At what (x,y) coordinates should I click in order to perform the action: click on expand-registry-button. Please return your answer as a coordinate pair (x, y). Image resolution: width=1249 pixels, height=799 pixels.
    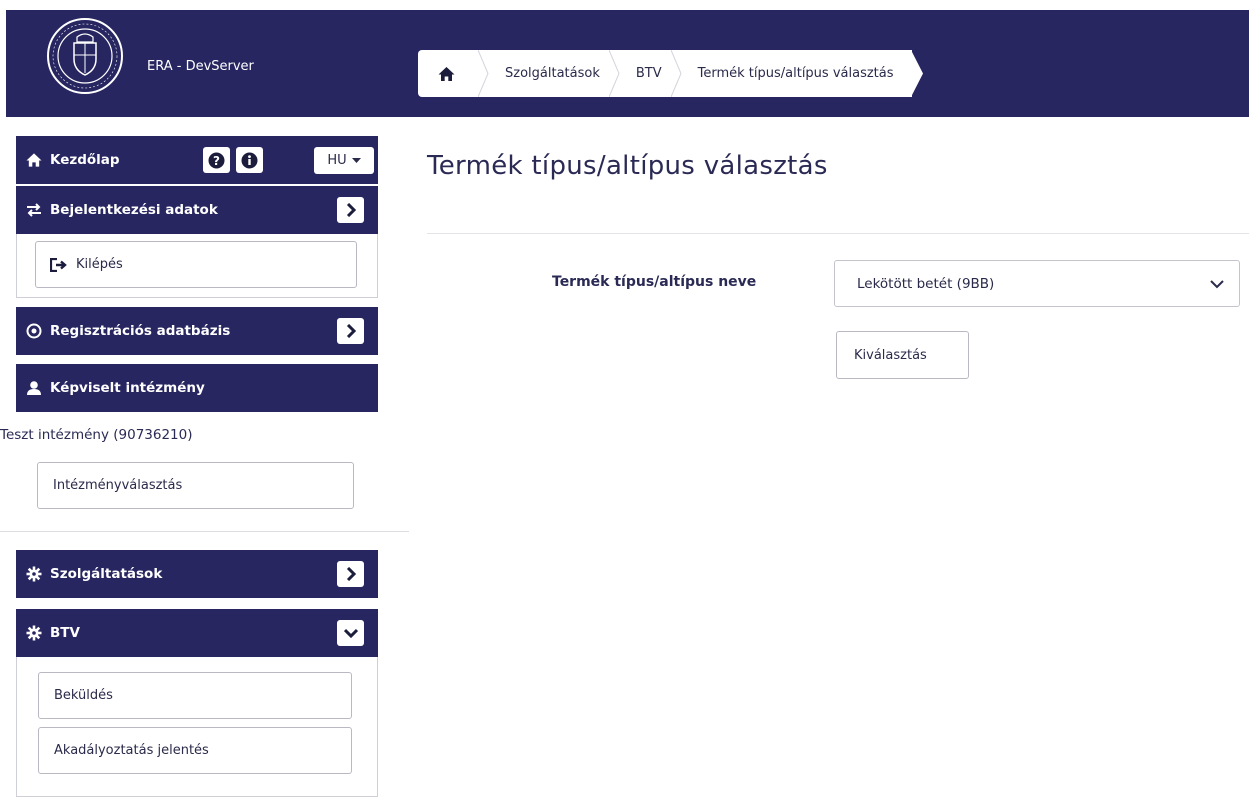
    Looking at the image, I should click on (350, 331).